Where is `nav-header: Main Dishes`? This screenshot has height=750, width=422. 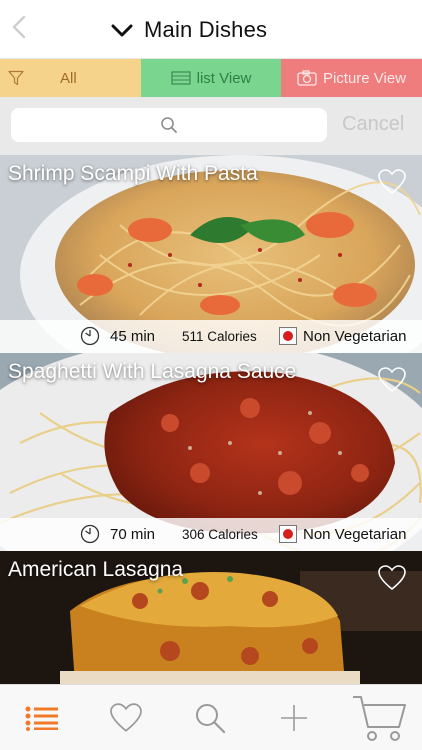
nav-header: Main Dishes is located at coordinates (211, 29).